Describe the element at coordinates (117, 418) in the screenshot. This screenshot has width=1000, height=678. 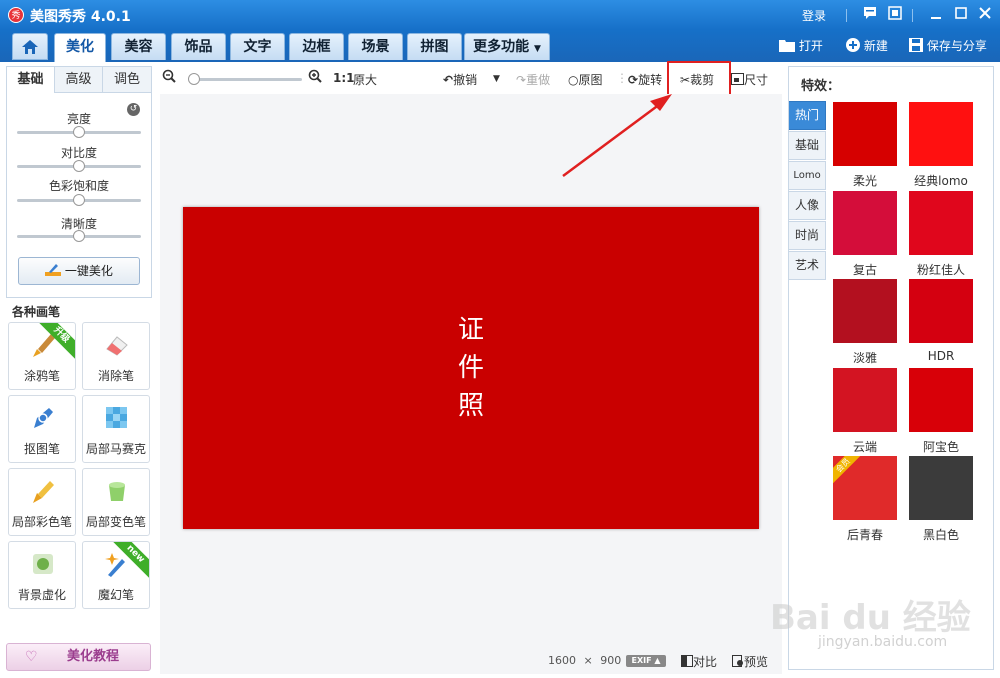
I see `mosaic-icon` at that location.